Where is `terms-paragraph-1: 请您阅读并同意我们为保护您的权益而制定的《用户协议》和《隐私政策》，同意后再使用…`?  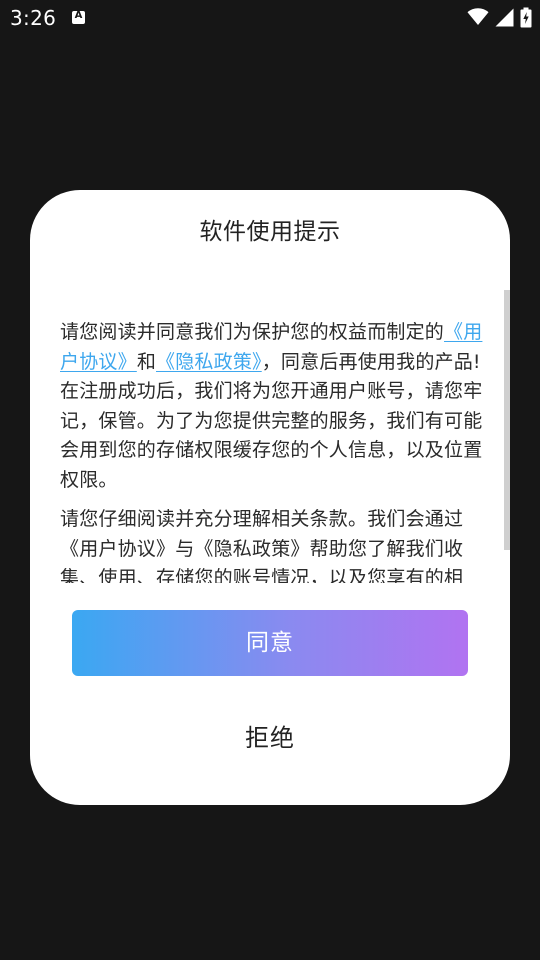
terms-paragraph-1: 请您阅读并同意我们为保护您的权益而制定的《用户协议》和《隐私政策》，同意后再使用… is located at coordinates (275, 406).